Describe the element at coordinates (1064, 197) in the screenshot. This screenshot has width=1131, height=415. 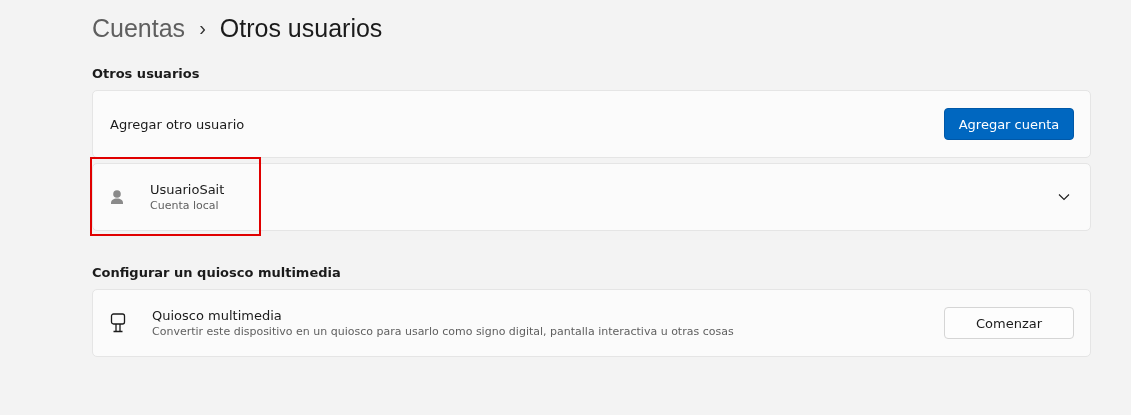
I see `chevron-down-icon` at that location.